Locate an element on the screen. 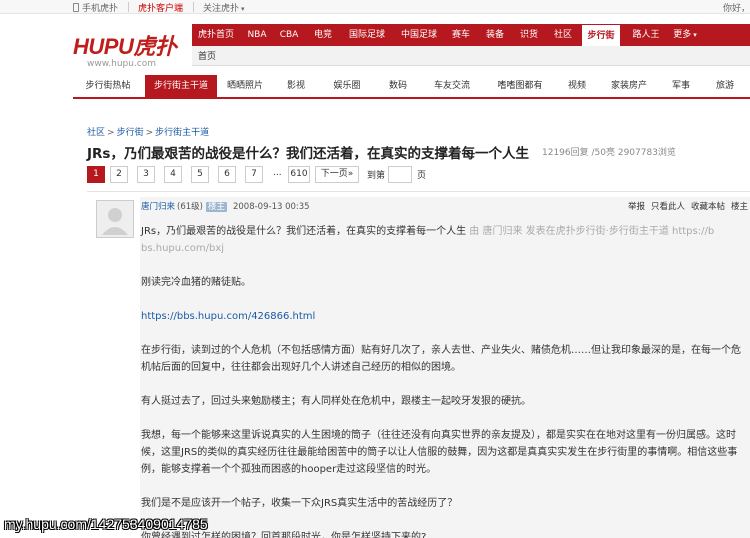  nav-intl-football: 国际足球 is located at coordinates (367, 35).